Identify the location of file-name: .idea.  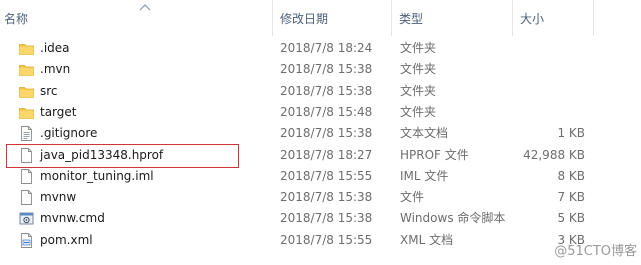
(55, 48).